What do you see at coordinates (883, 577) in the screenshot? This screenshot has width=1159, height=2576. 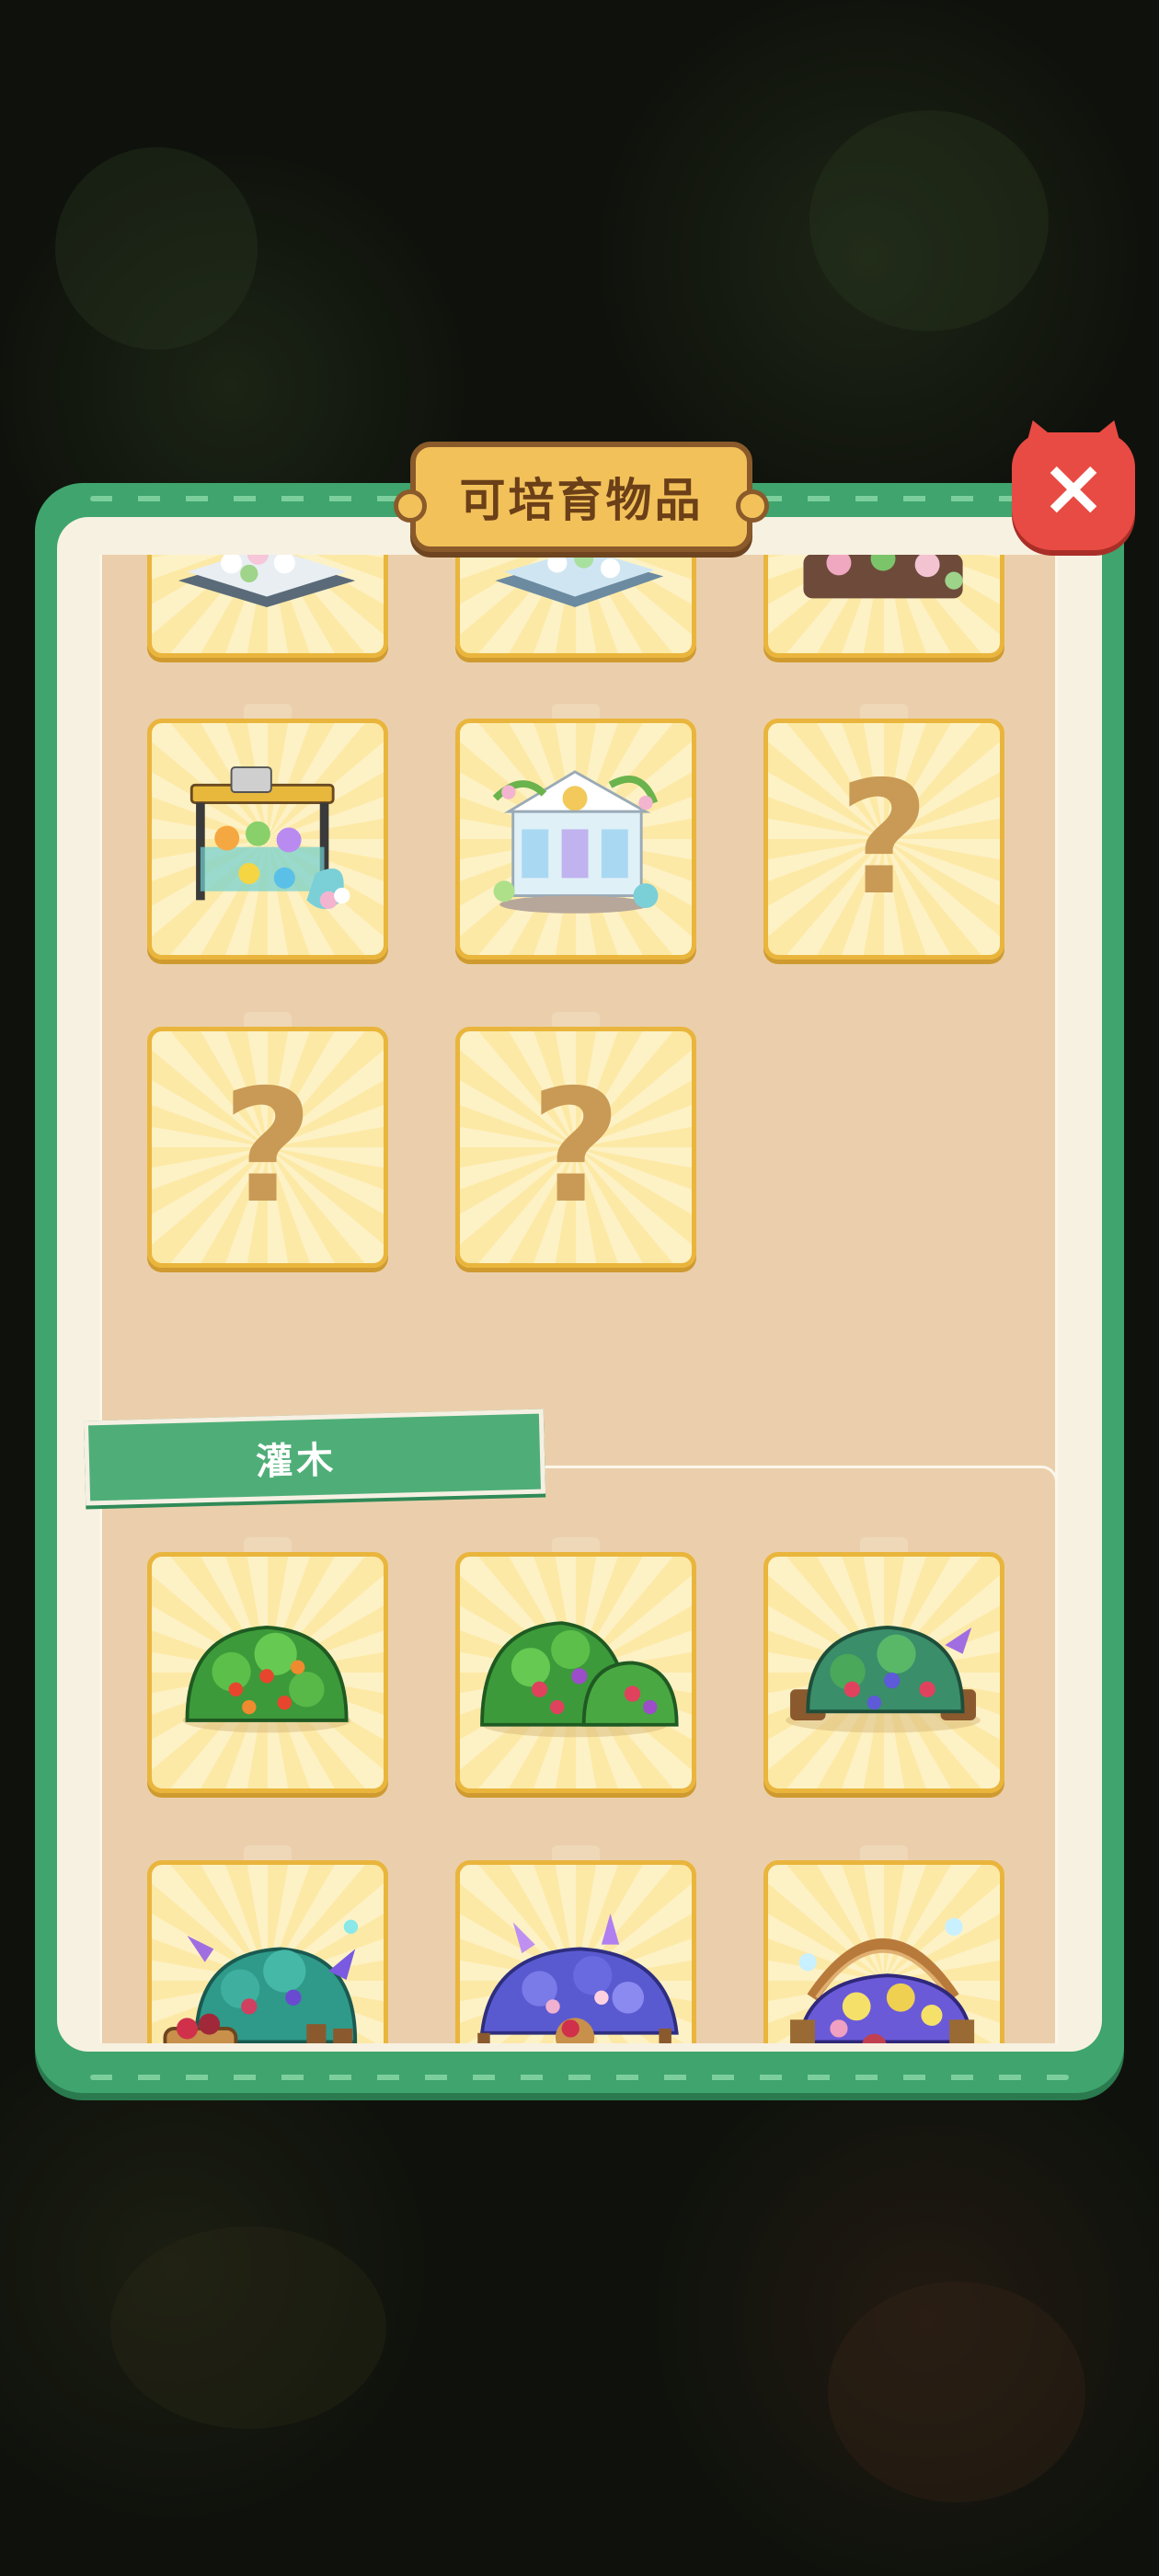 I see `pink-flower-cart-icon` at bounding box center [883, 577].